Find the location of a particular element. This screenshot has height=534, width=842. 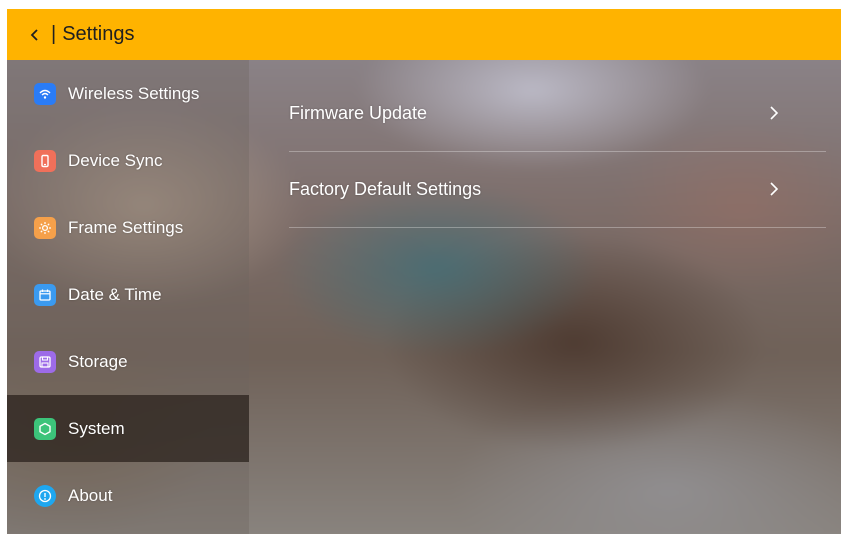

sidebar-item-system: System is located at coordinates (128, 428).